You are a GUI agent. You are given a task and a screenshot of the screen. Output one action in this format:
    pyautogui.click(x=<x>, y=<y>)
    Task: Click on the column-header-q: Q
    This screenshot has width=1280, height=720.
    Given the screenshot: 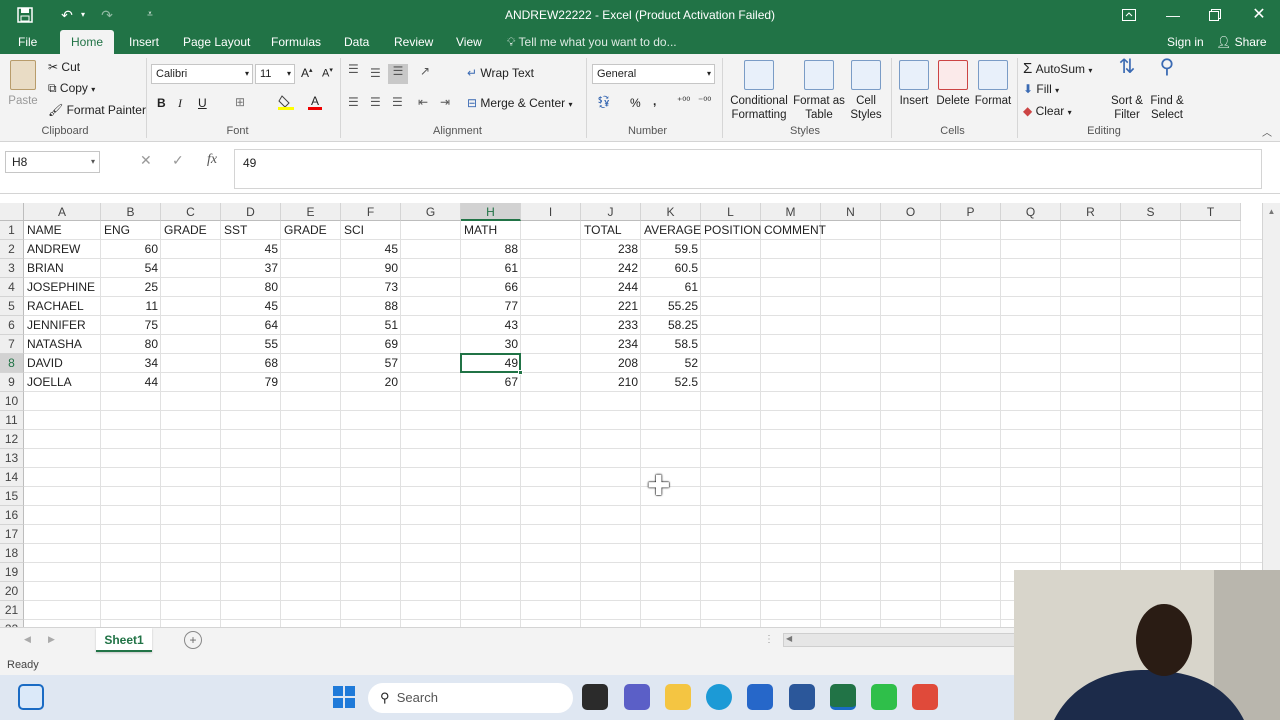 What is the action you would take?
    pyautogui.click(x=1031, y=212)
    